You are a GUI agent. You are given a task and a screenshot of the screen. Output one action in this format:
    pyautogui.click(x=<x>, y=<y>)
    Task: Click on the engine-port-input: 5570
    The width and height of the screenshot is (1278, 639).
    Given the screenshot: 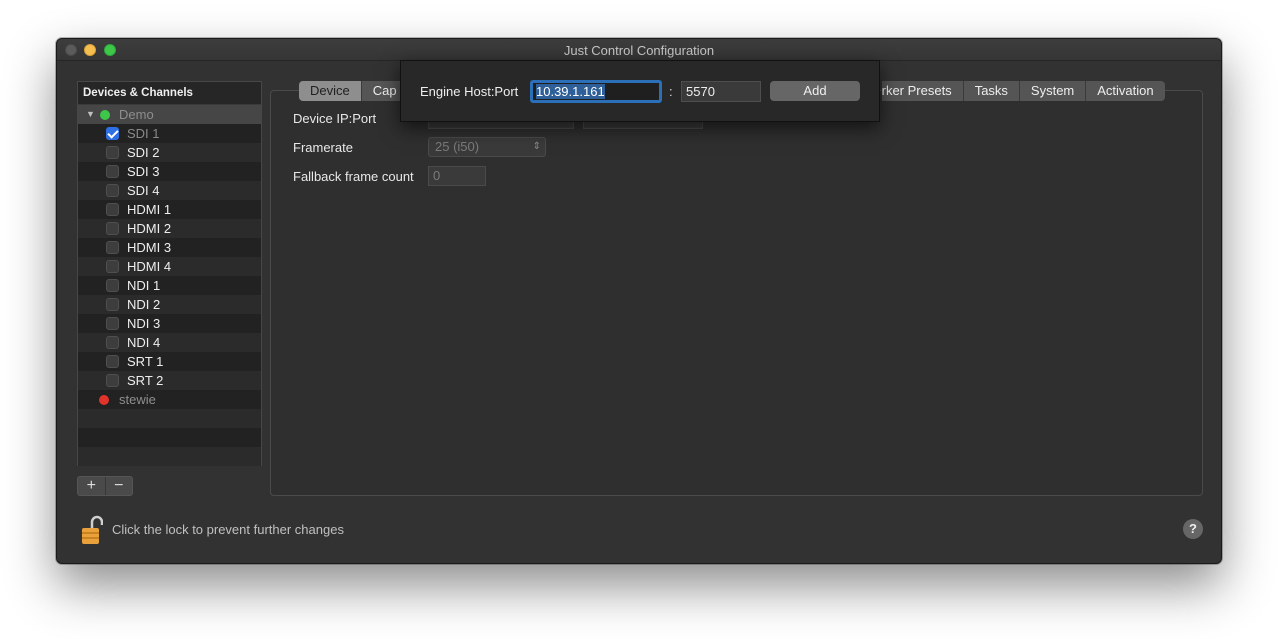 What is the action you would take?
    pyautogui.click(x=721, y=91)
    